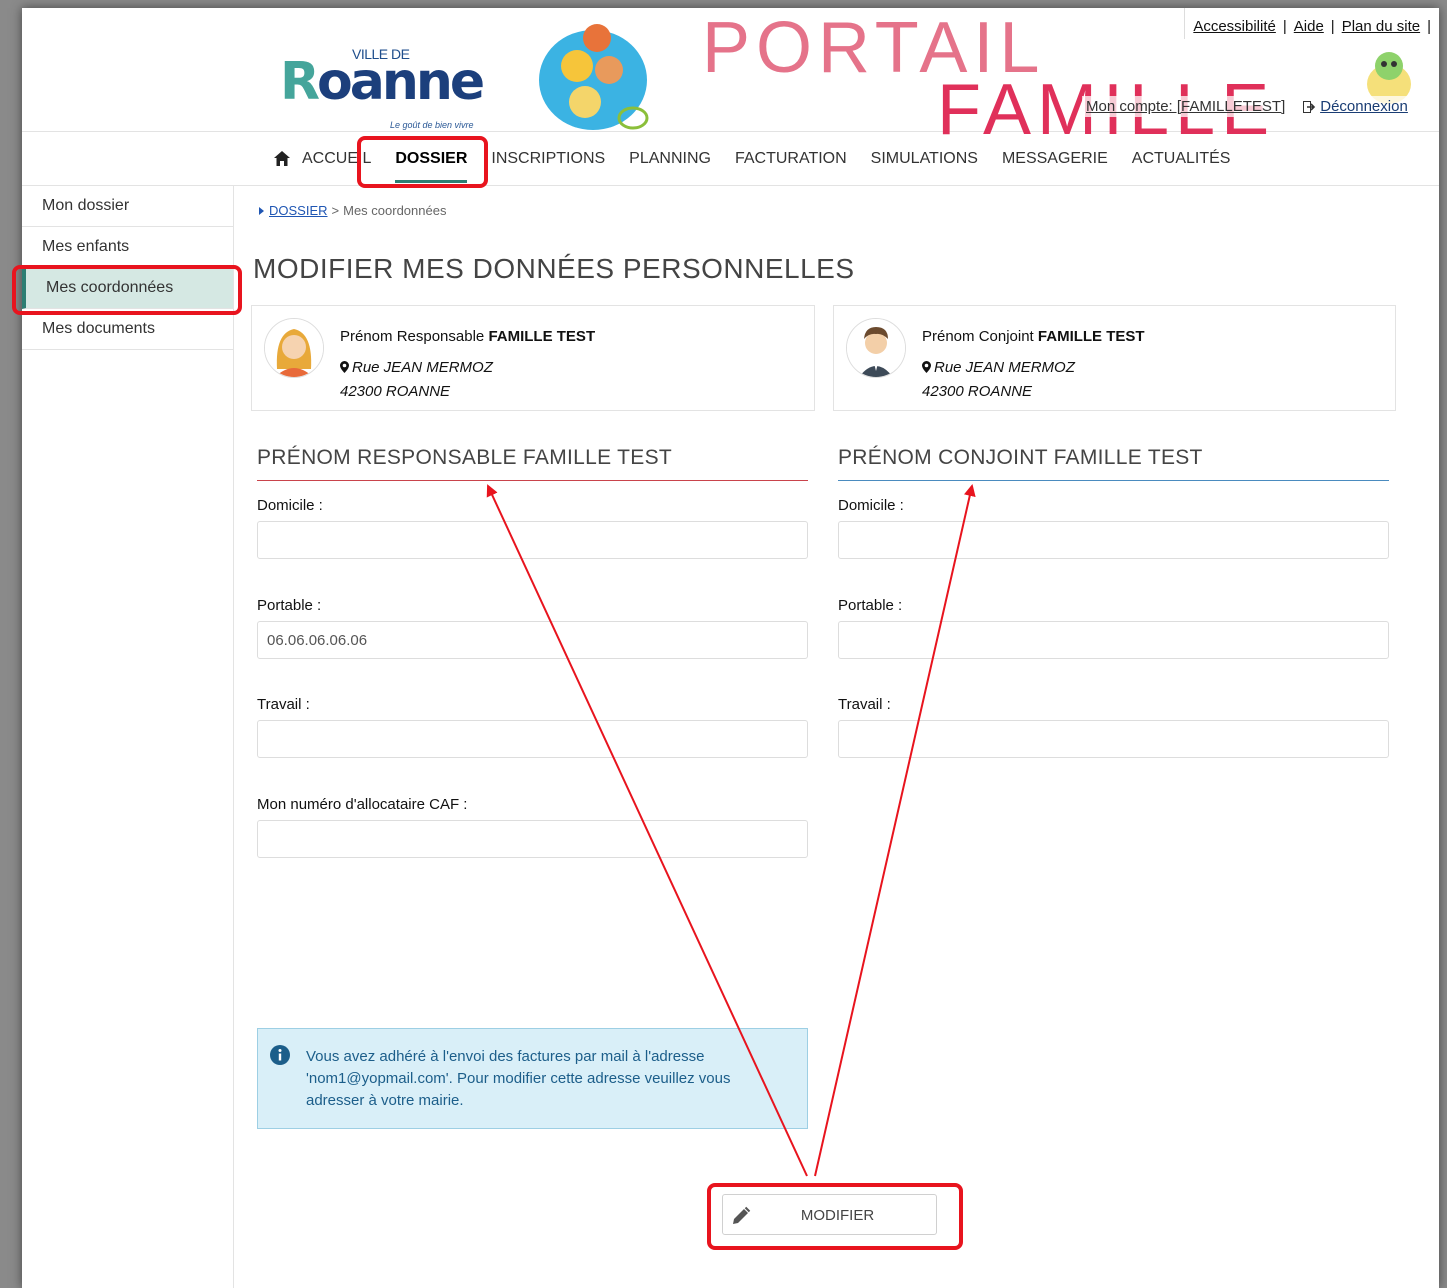 Image resolution: width=1447 pixels, height=1288 pixels. Describe the element at coordinates (395, 210) in the screenshot. I see `breadcrumb-current: Mes coordonnées` at that location.